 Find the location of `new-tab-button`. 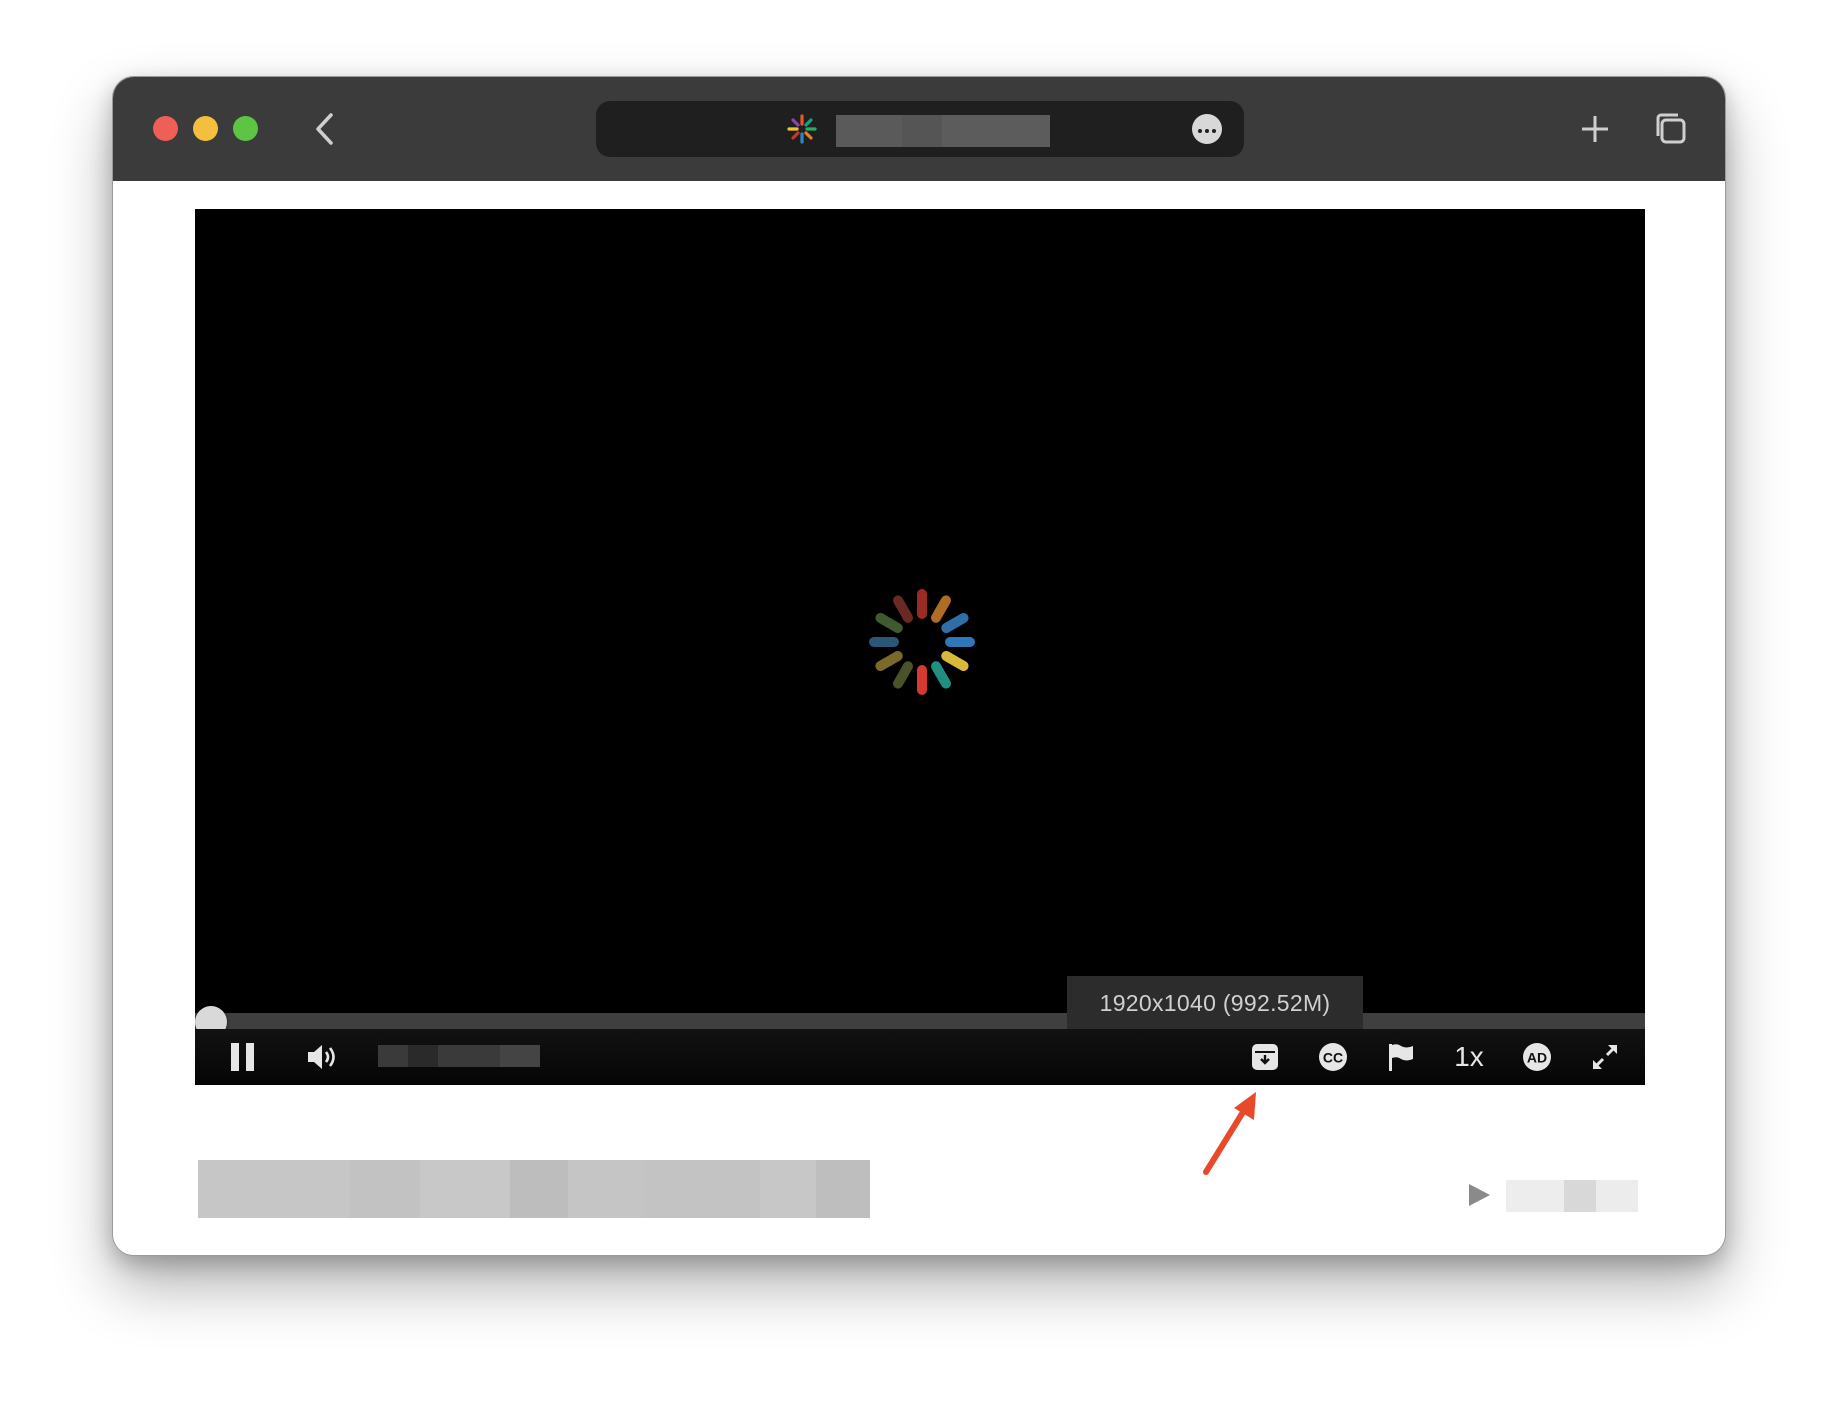

new-tab-button is located at coordinates (1595, 129).